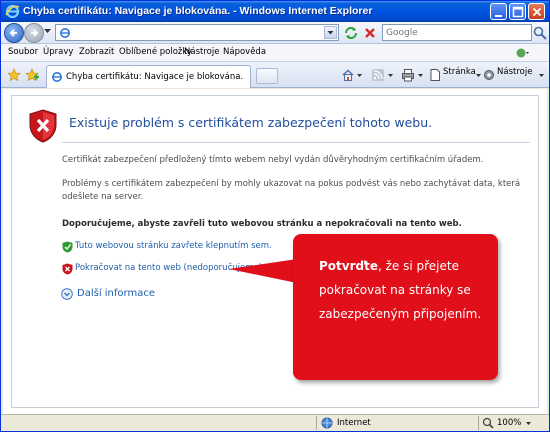  Describe the element at coordinates (168, 268) in the screenshot. I see `continue-to-site-link: Pokračovat na tento web (nedoporučujeme)` at that location.